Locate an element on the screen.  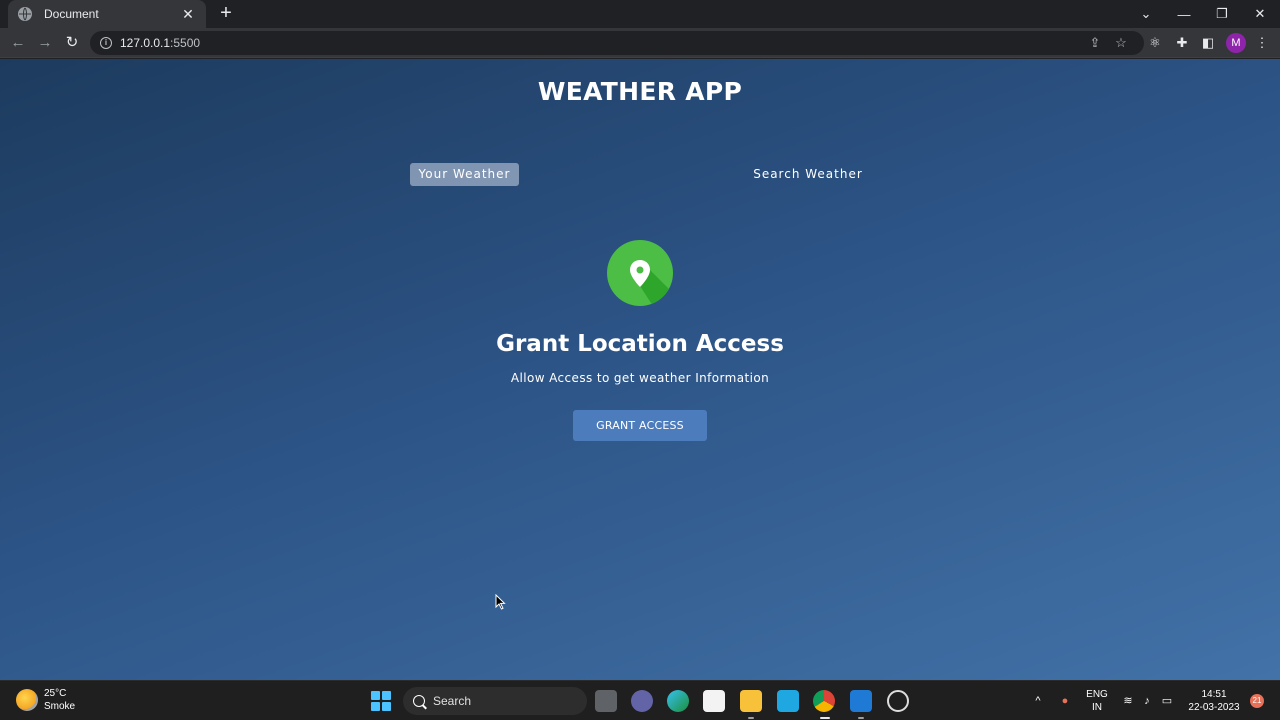
show-hidden-icons-chevron-icon: ^ is located at coordinates (1038, 701).